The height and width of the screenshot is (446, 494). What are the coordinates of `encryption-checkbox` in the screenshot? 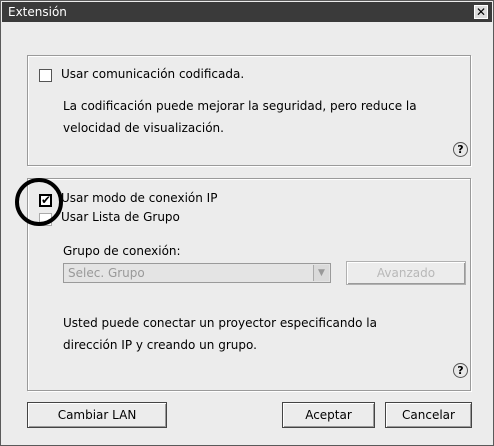 It's located at (45, 75).